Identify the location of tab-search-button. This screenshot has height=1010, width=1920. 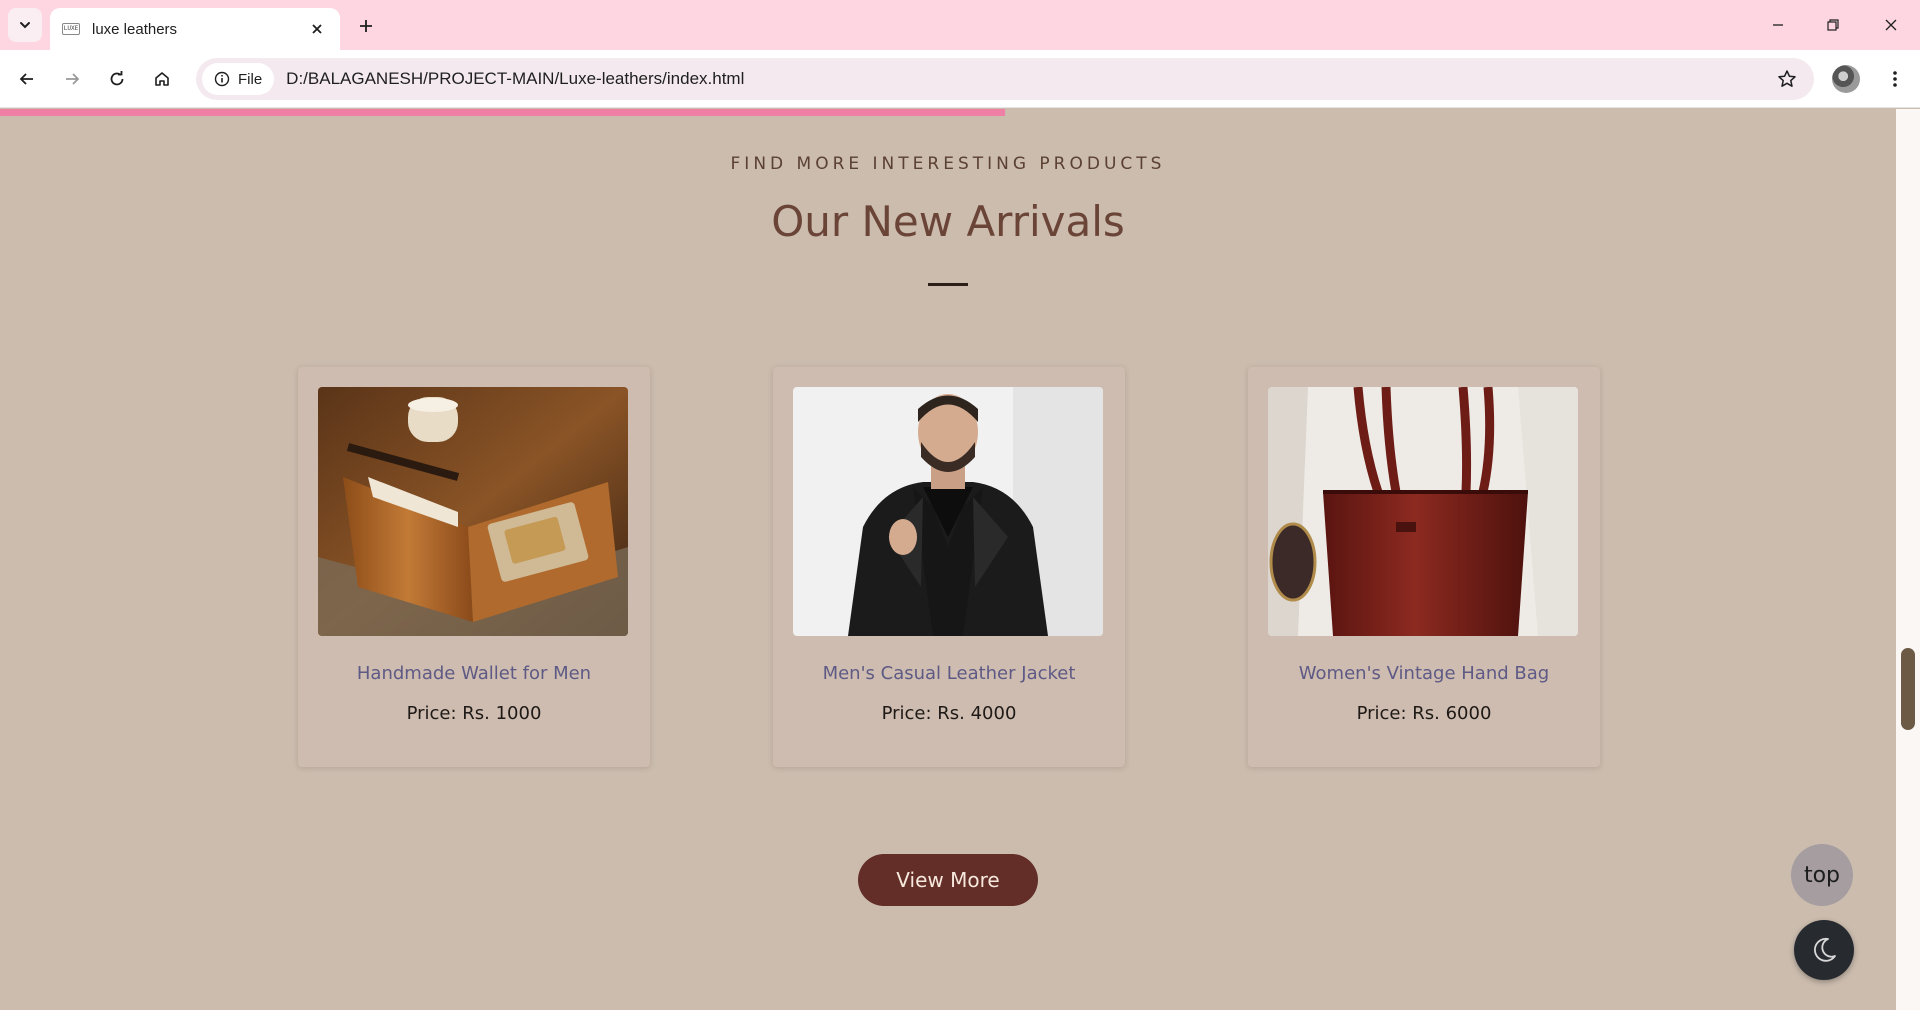
(25, 25).